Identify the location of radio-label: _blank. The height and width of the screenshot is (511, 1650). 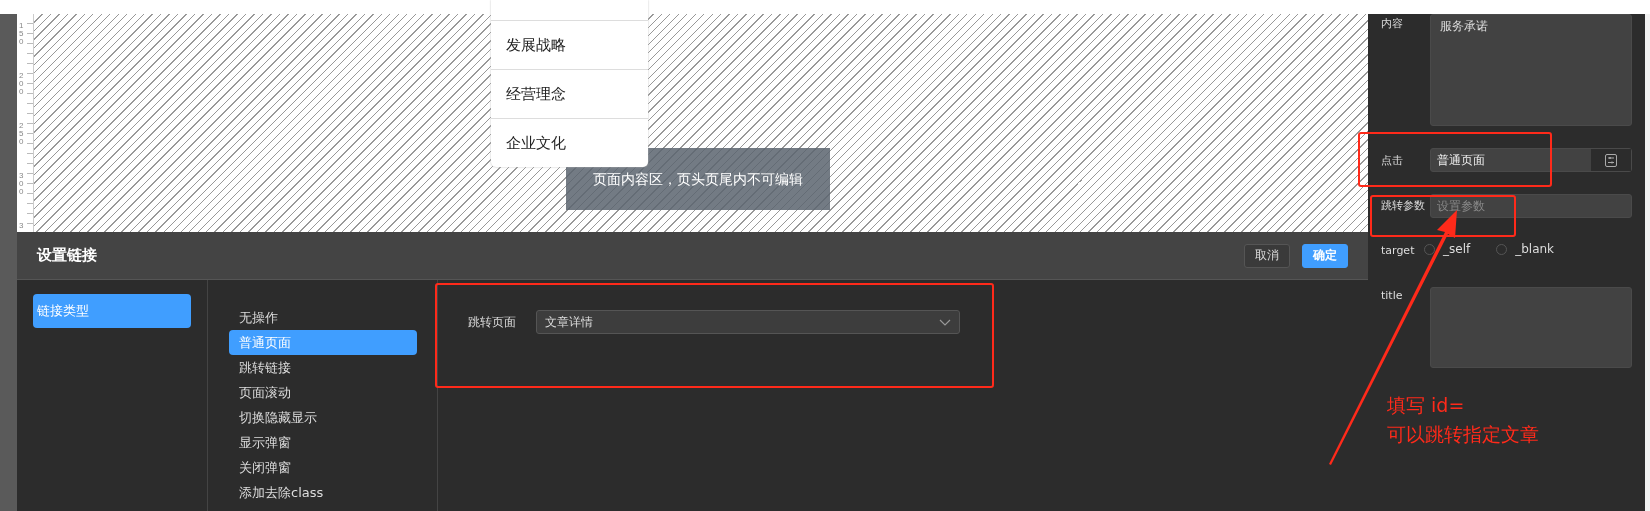
(1535, 249).